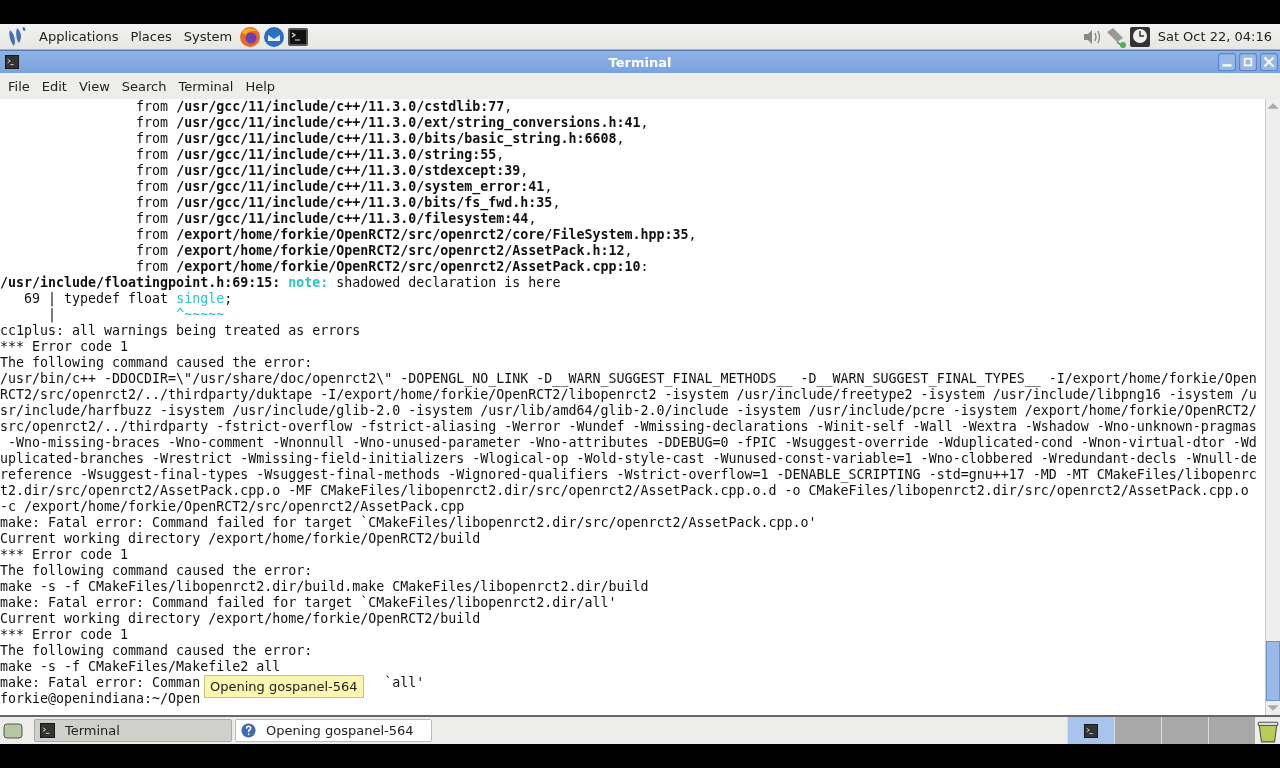  Describe the element at coordinates (416, 235) in the screenshot. I see `terminal-line: from /export/home/forkie/OpenRCT2/src/openrct2/core/FileSystem.hpp:35,` at that location.